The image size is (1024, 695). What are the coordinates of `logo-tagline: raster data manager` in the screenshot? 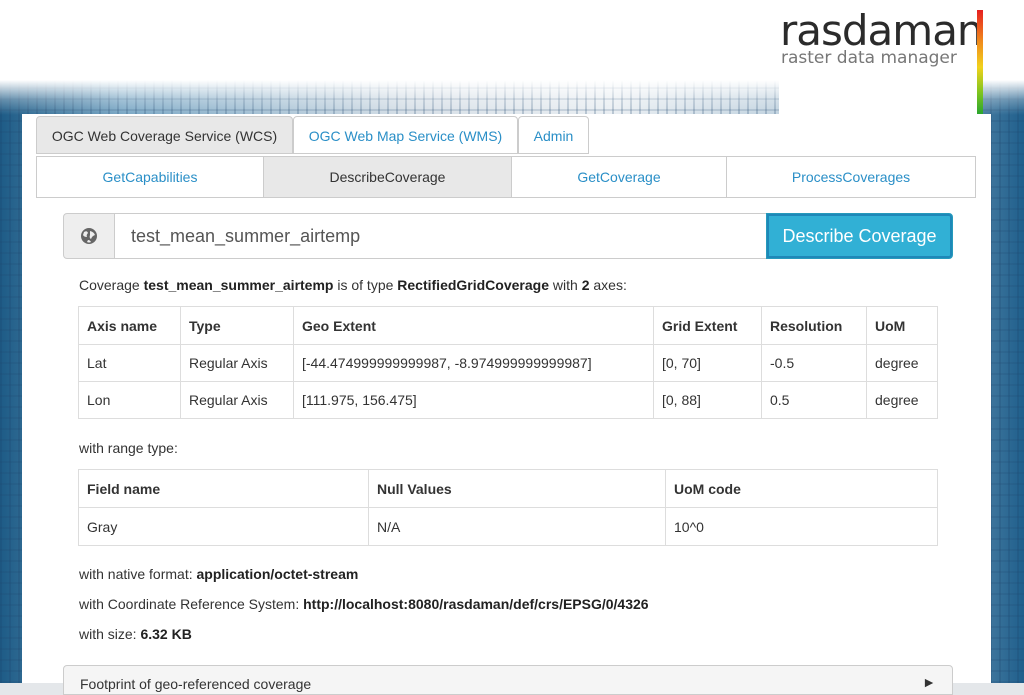 It's located at (869, 58).